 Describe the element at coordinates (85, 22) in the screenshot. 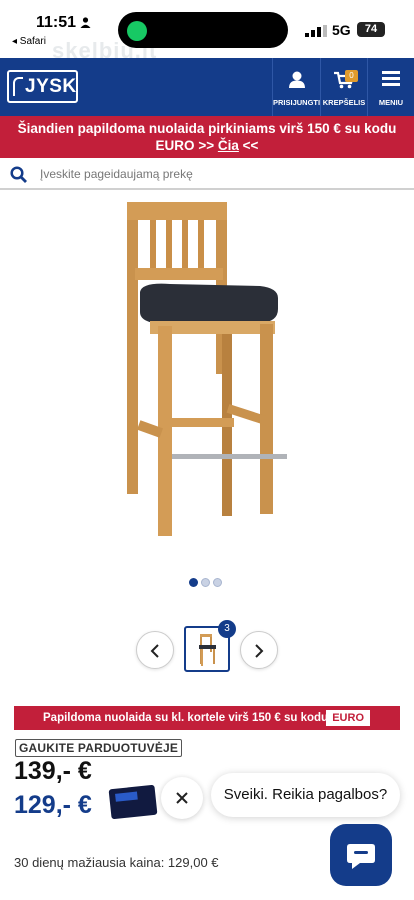

I see `person-icon` at that location.